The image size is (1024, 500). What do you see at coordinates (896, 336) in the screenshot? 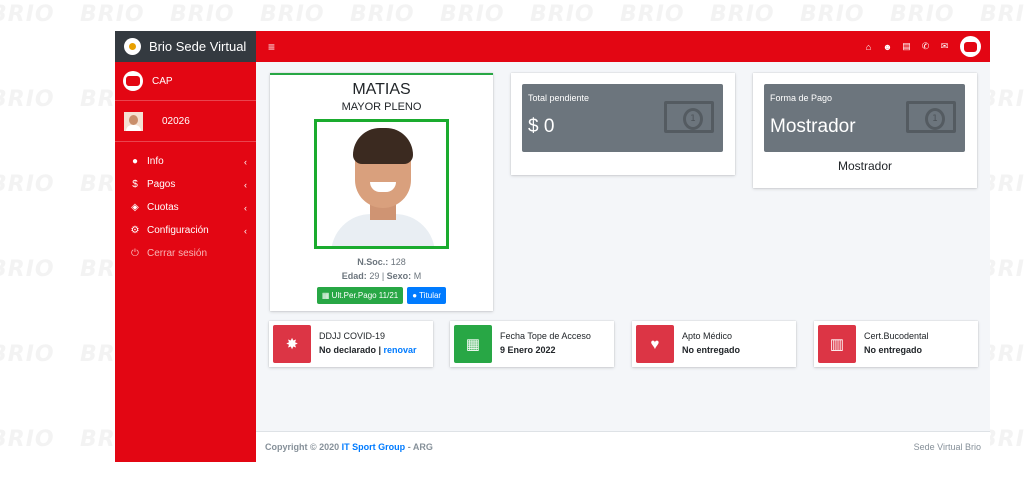
I see `info-box-label: Cert.Bucodental` at bounding box center [896, 336].